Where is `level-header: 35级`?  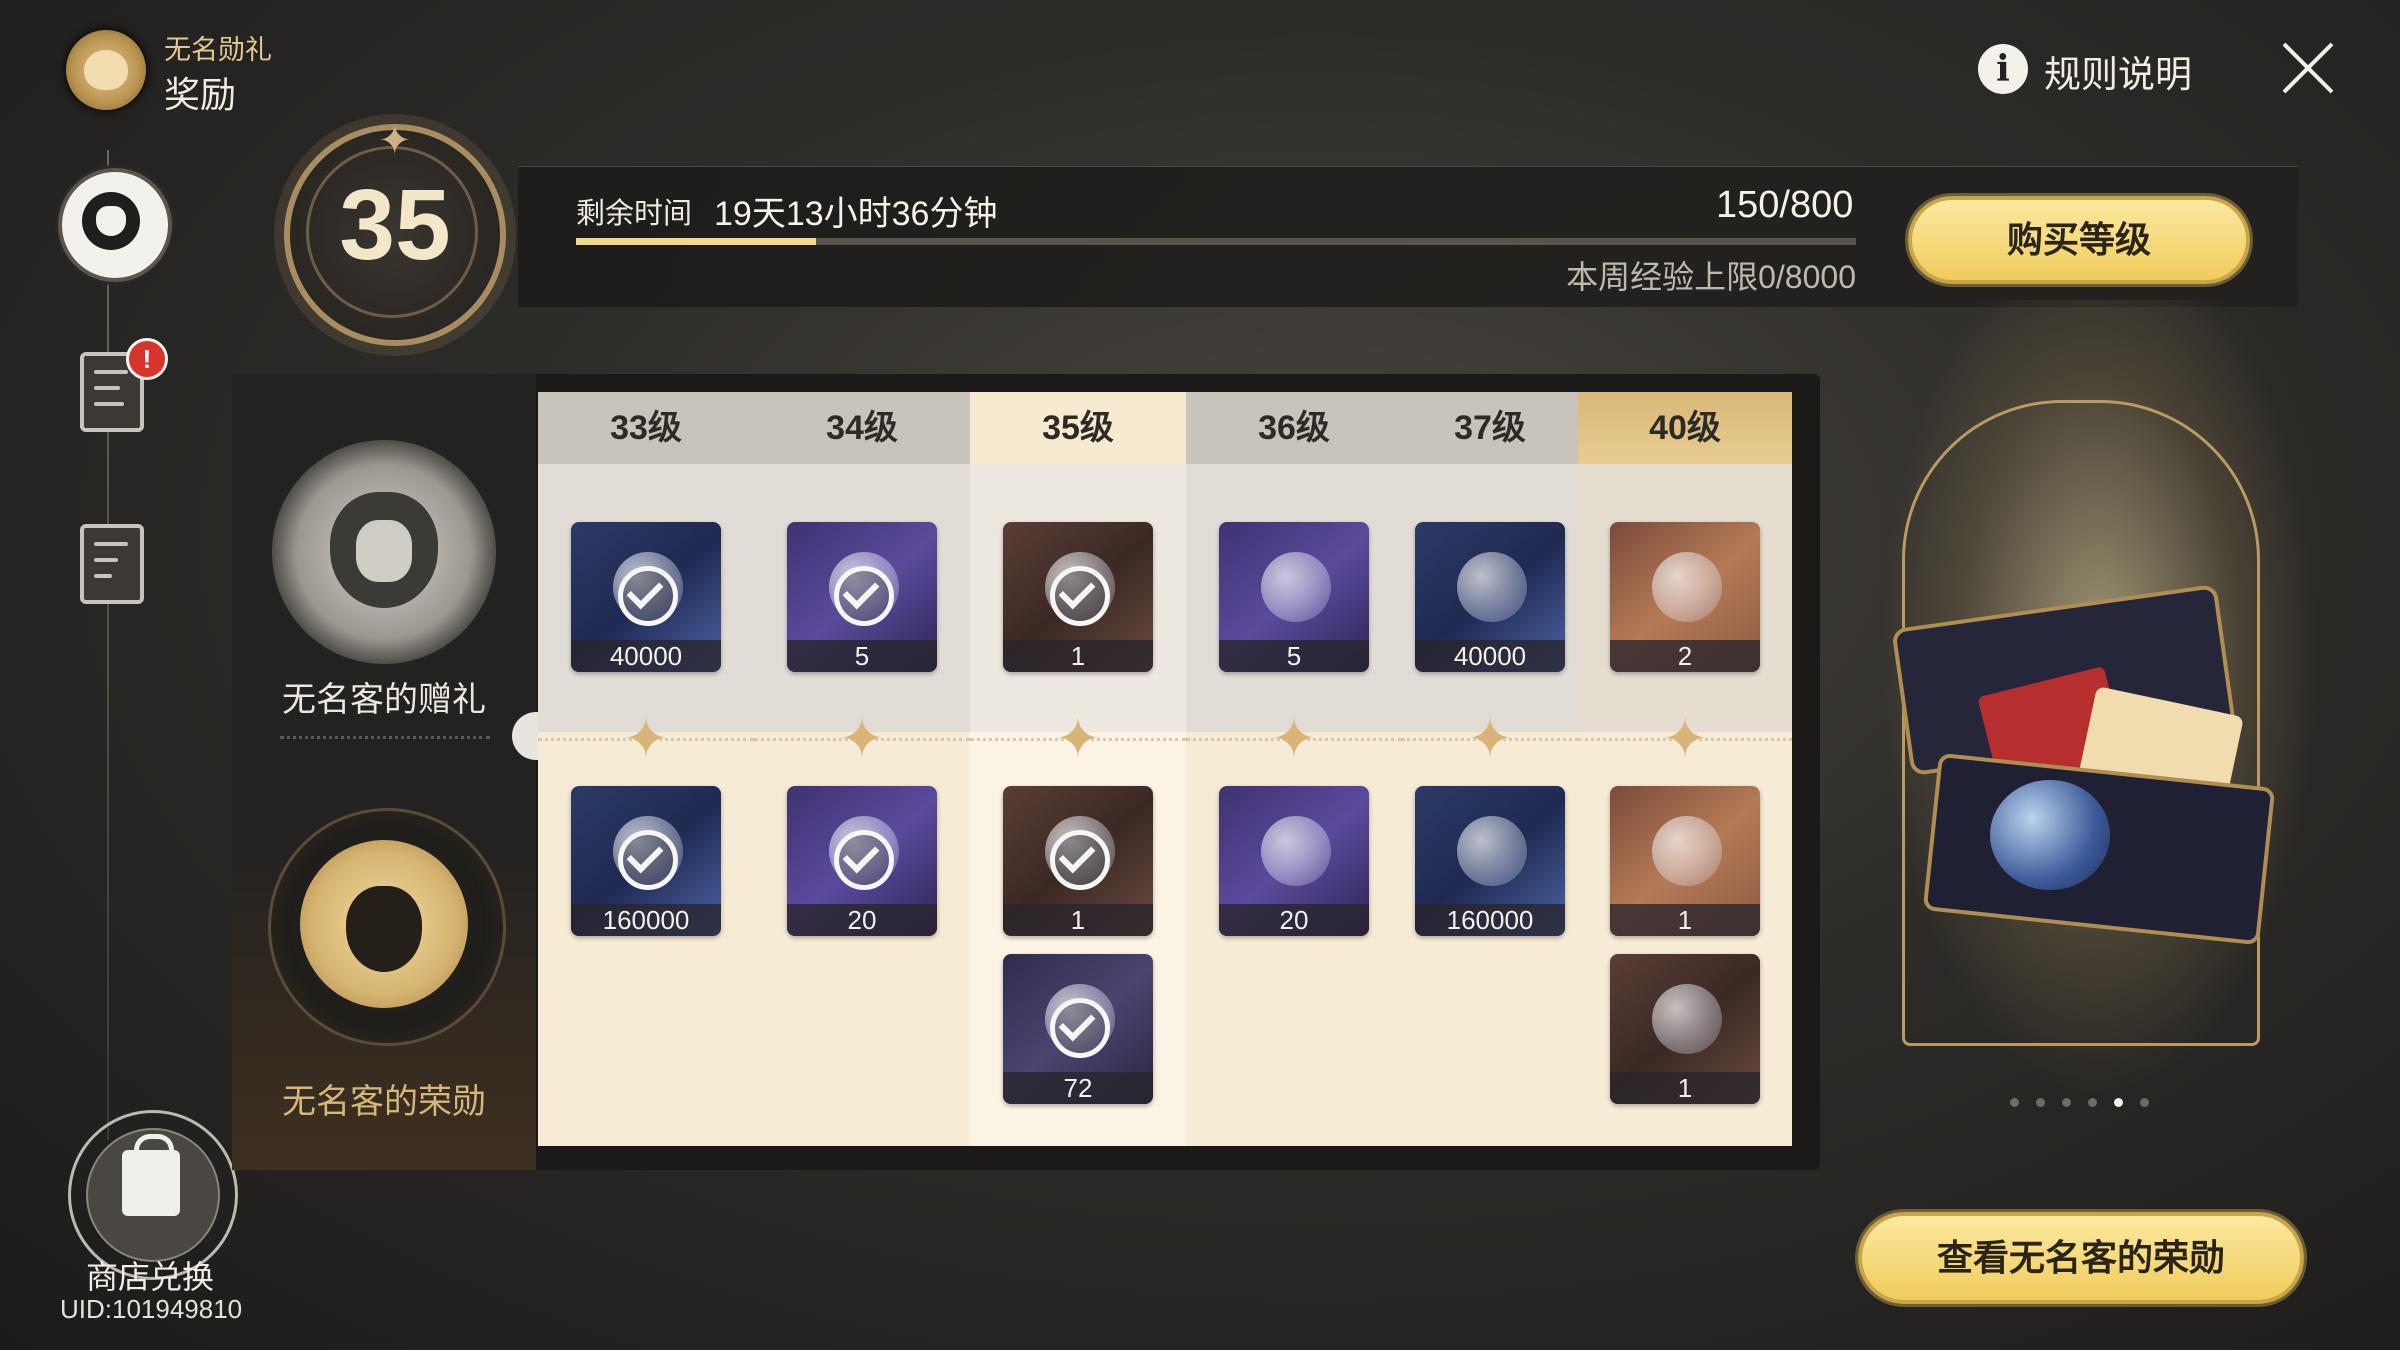 level-header: 35级 is located at coordinates (1078, 428).